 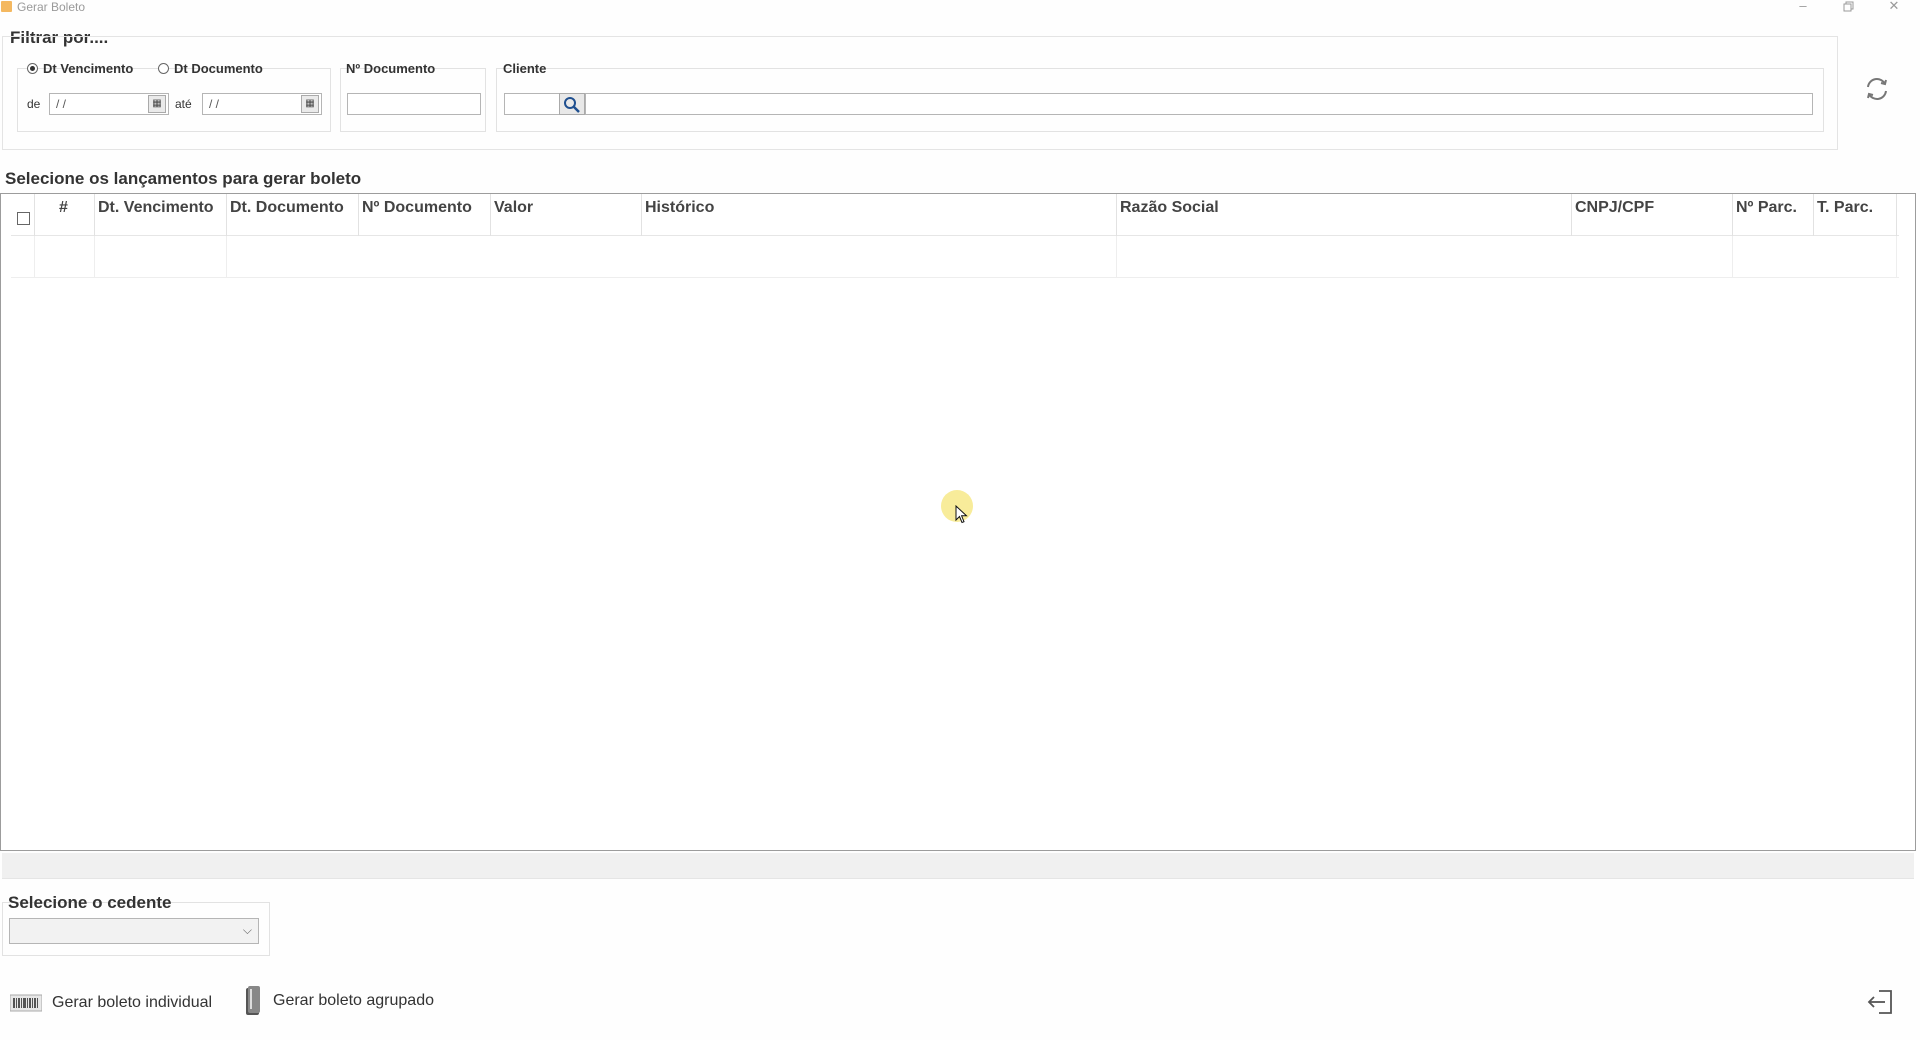 What do you see at coordinates (566, 215) in the screenshot?
I see `column-header-valor: Valor` at bounding box center [566, 215].